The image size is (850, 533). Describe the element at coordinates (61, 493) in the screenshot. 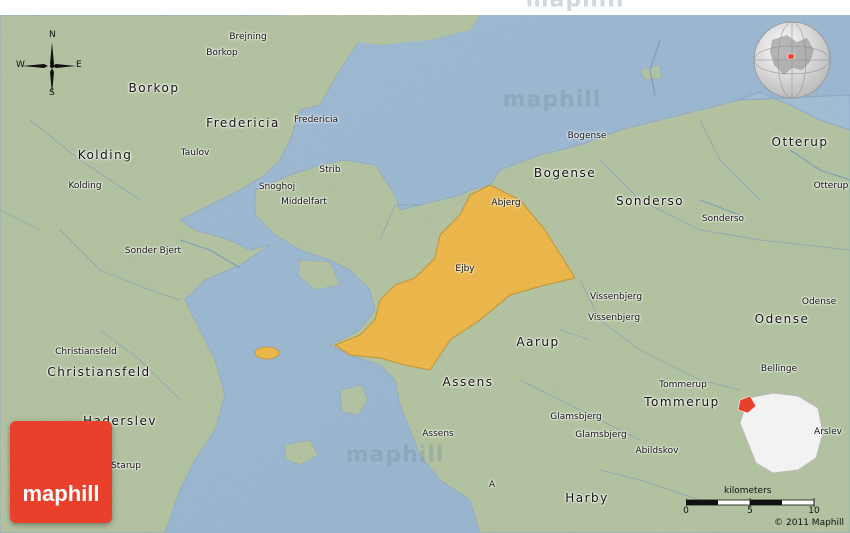

I see `logo-text: maphill` at that location.